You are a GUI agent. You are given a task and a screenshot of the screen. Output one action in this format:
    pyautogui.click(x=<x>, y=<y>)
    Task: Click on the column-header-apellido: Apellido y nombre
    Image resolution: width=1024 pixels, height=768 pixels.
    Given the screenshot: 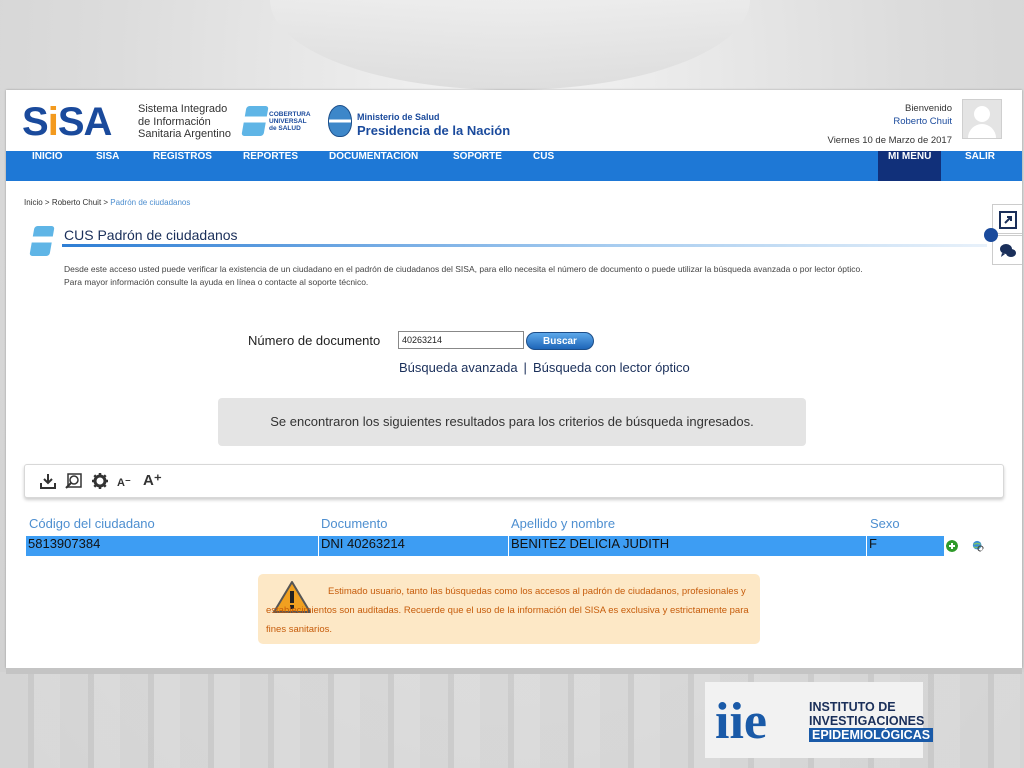 What is the action you would take?
    pyautogui.click(x=563, y=523)
    